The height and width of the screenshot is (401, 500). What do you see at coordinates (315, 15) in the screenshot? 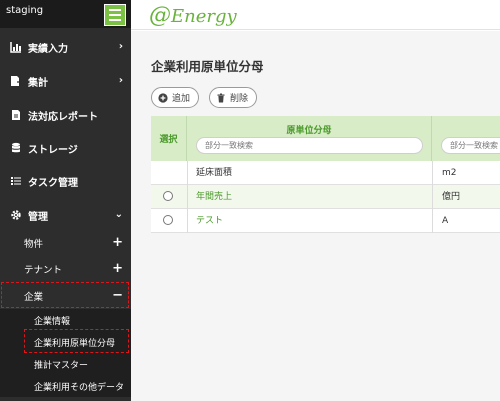
I see `top-bar: @Energy` at bounding box center [315, 15].